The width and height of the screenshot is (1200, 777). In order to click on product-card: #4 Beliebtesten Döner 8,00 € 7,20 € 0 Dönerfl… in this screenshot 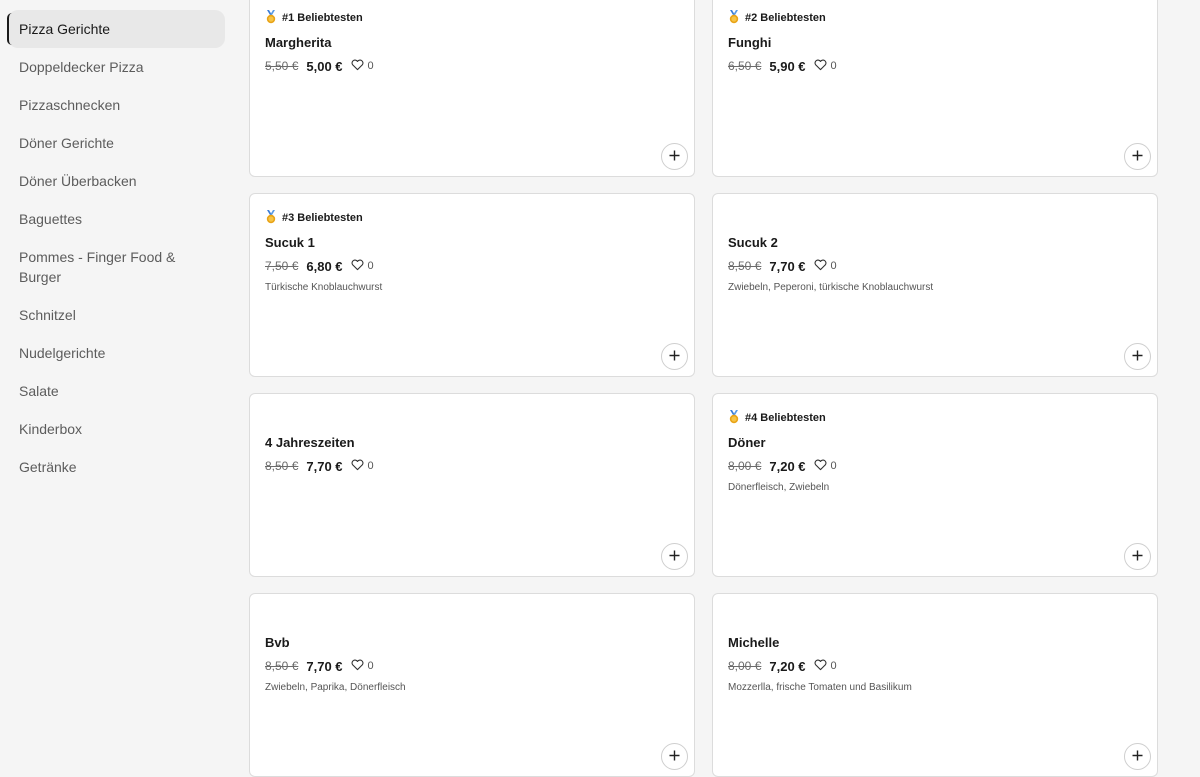, I will do `click(935, 485)`.